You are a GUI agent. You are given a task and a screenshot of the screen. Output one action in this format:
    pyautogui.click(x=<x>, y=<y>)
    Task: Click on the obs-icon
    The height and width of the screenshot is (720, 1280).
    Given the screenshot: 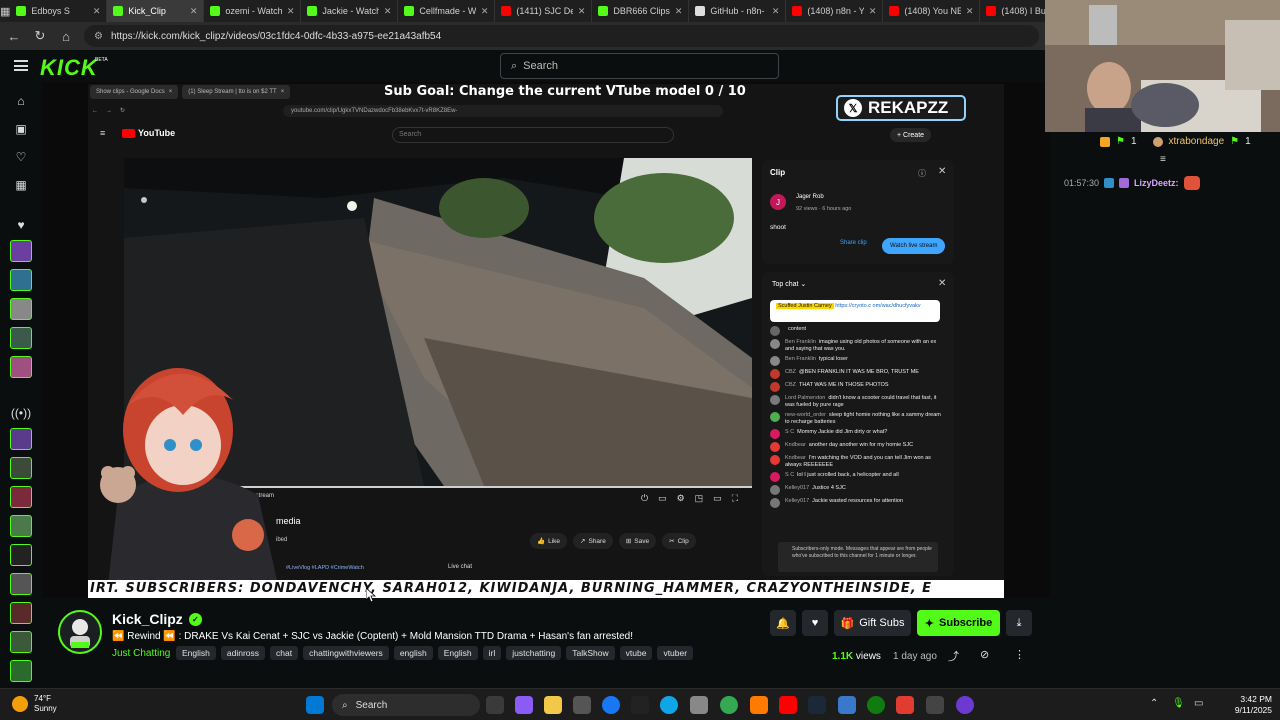 What is the action you would take?
    pyautogui.click(x=965, y=705)
    